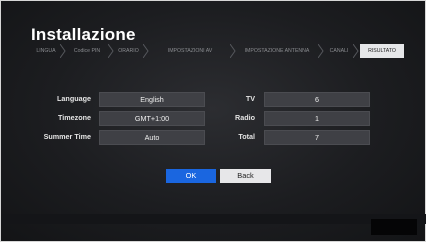 The height and width of the screenshot is (242, 426). I want to click on total-count: 7, so click(317, 137).